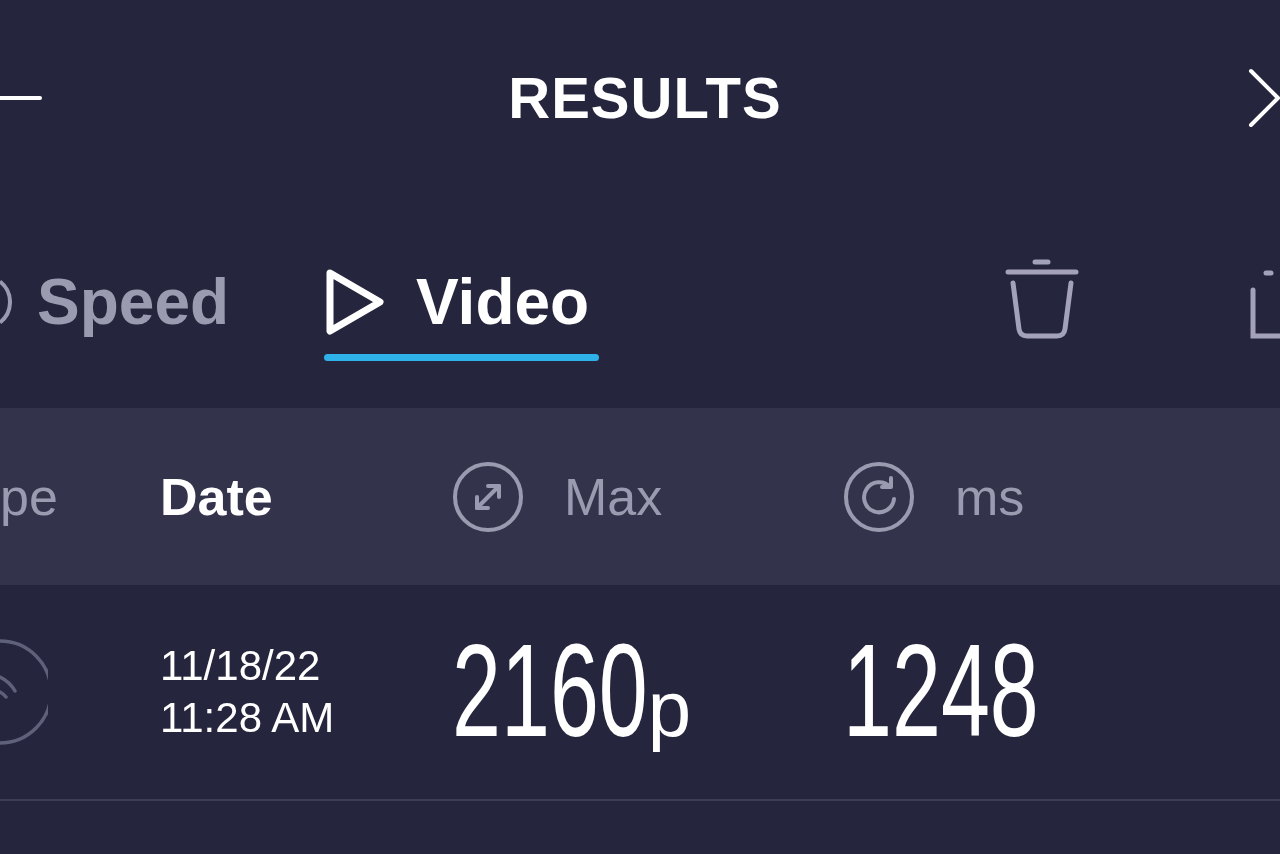  What do you see at coordinates (488, 496) in the screenshot?
I see `expand-arrows-icon` at bounding box center [488, 496].